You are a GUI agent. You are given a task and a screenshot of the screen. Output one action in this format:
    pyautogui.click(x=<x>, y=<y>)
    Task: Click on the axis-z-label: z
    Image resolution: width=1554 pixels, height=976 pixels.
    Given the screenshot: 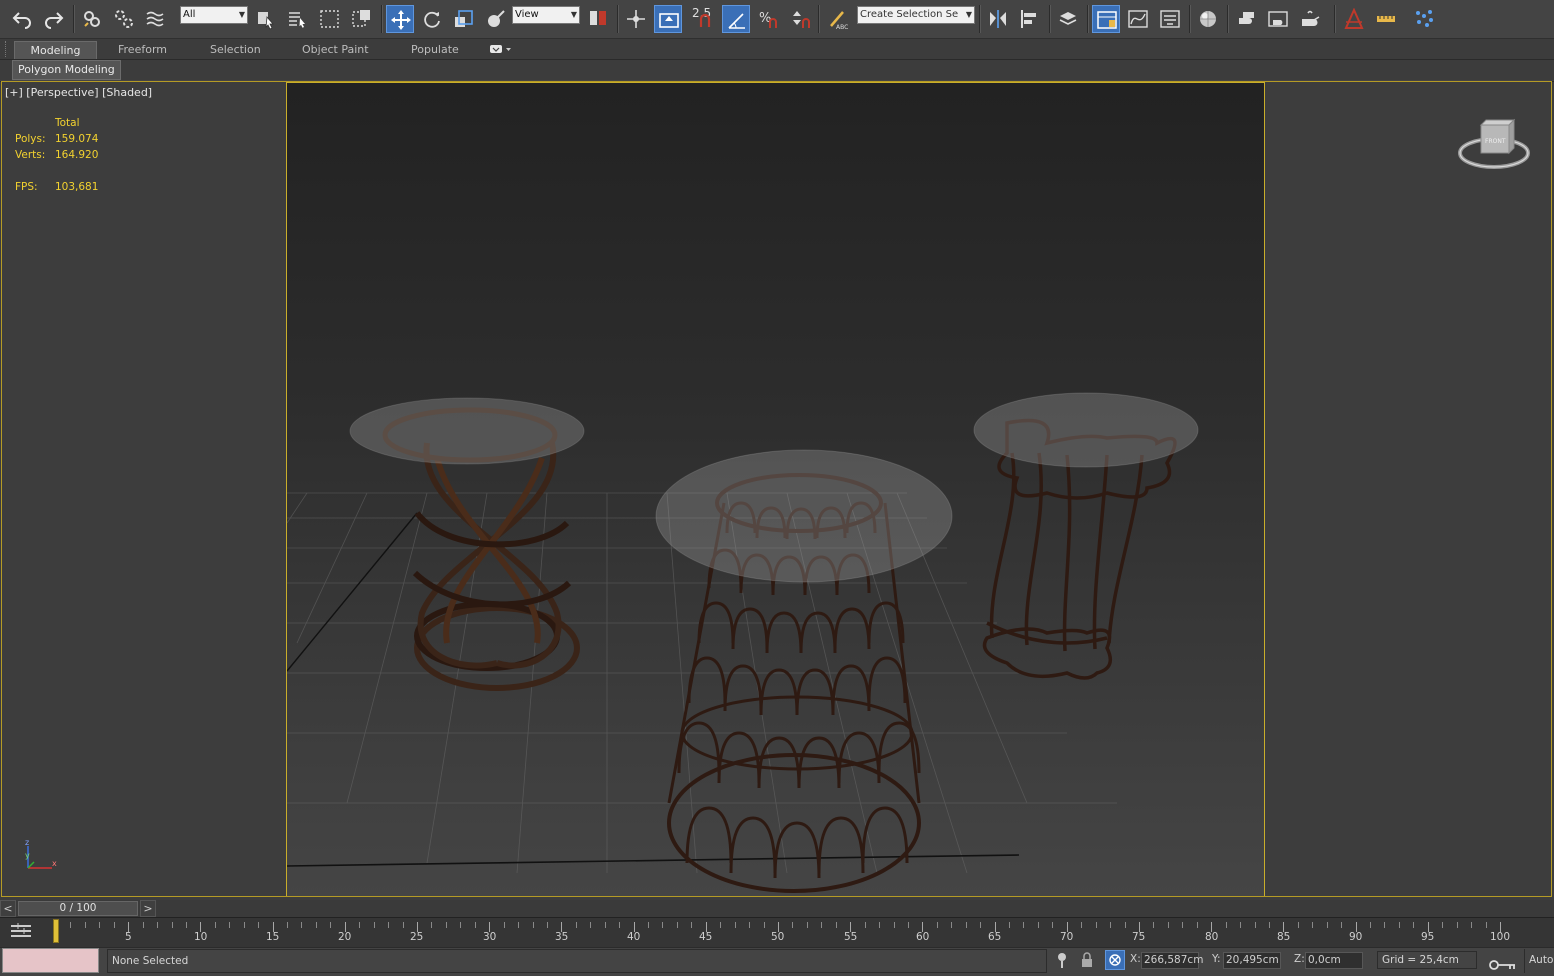 What is the action you would take?
    pyautogui.click(x=27, y=842)
    